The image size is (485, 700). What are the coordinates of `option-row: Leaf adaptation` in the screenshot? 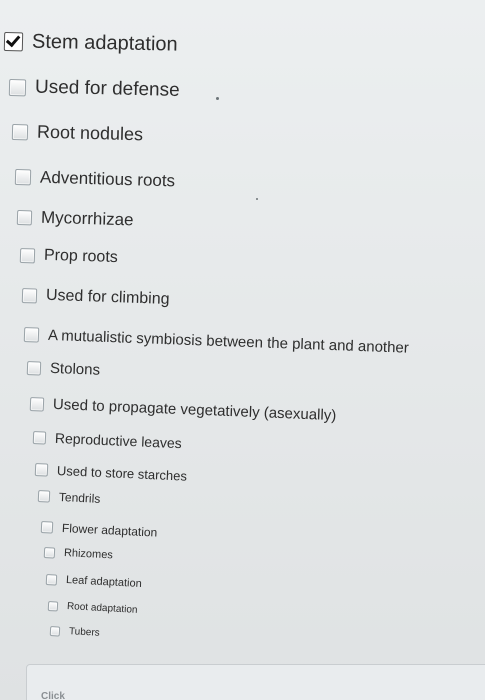 It's located at (94, 582).